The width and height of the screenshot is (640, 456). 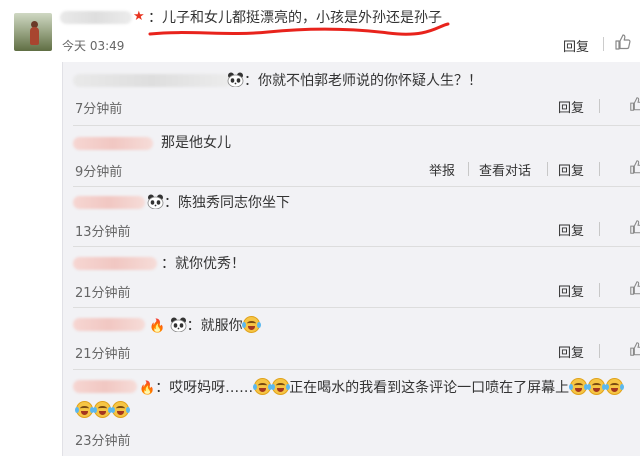 I want to click on reply-text: 就服你, so click(x=221, y=326).